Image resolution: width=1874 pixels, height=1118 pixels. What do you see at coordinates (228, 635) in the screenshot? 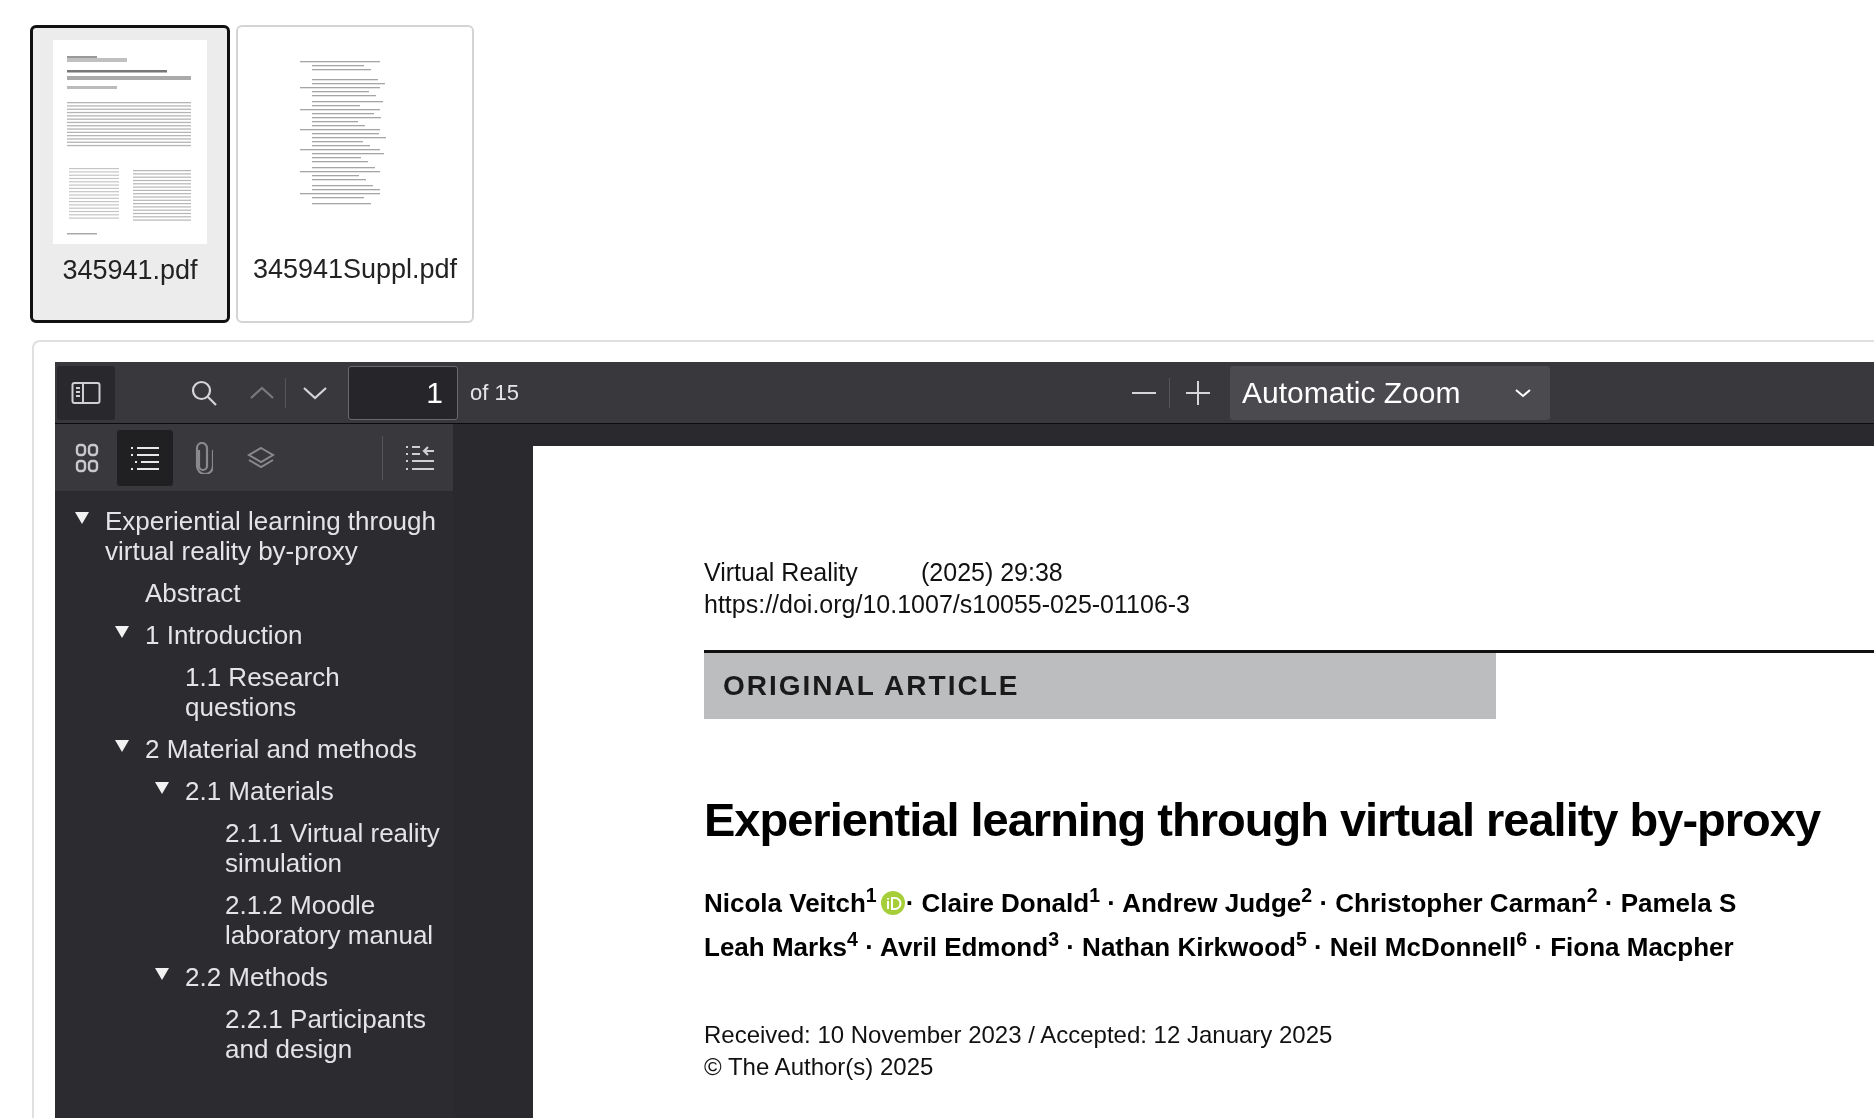
I see `outline-item: 1 Introduction` at bounding box center [228, 635].